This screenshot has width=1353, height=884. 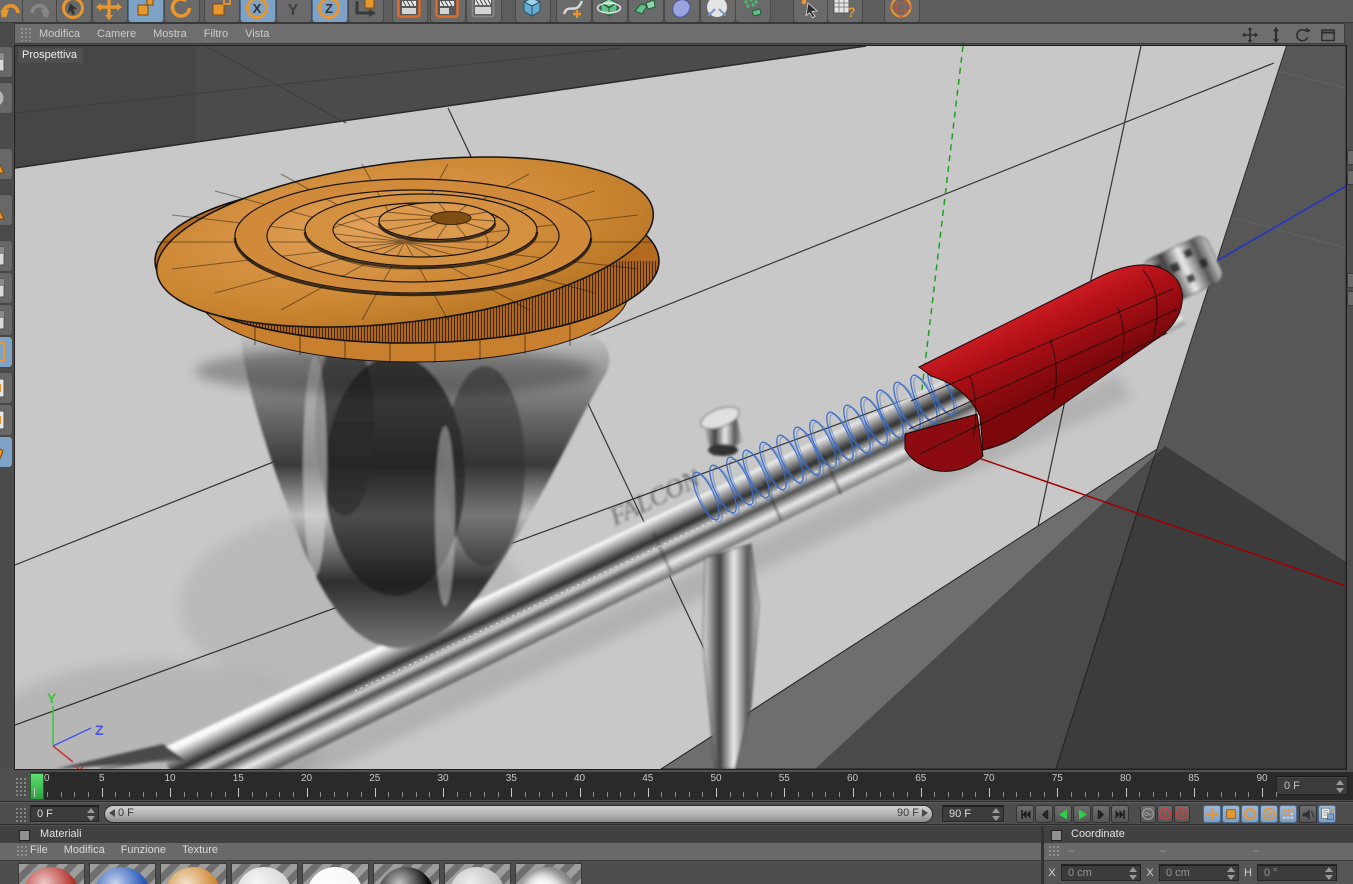 I want to click on record-position-toggle, so click(x=1212, y=814).